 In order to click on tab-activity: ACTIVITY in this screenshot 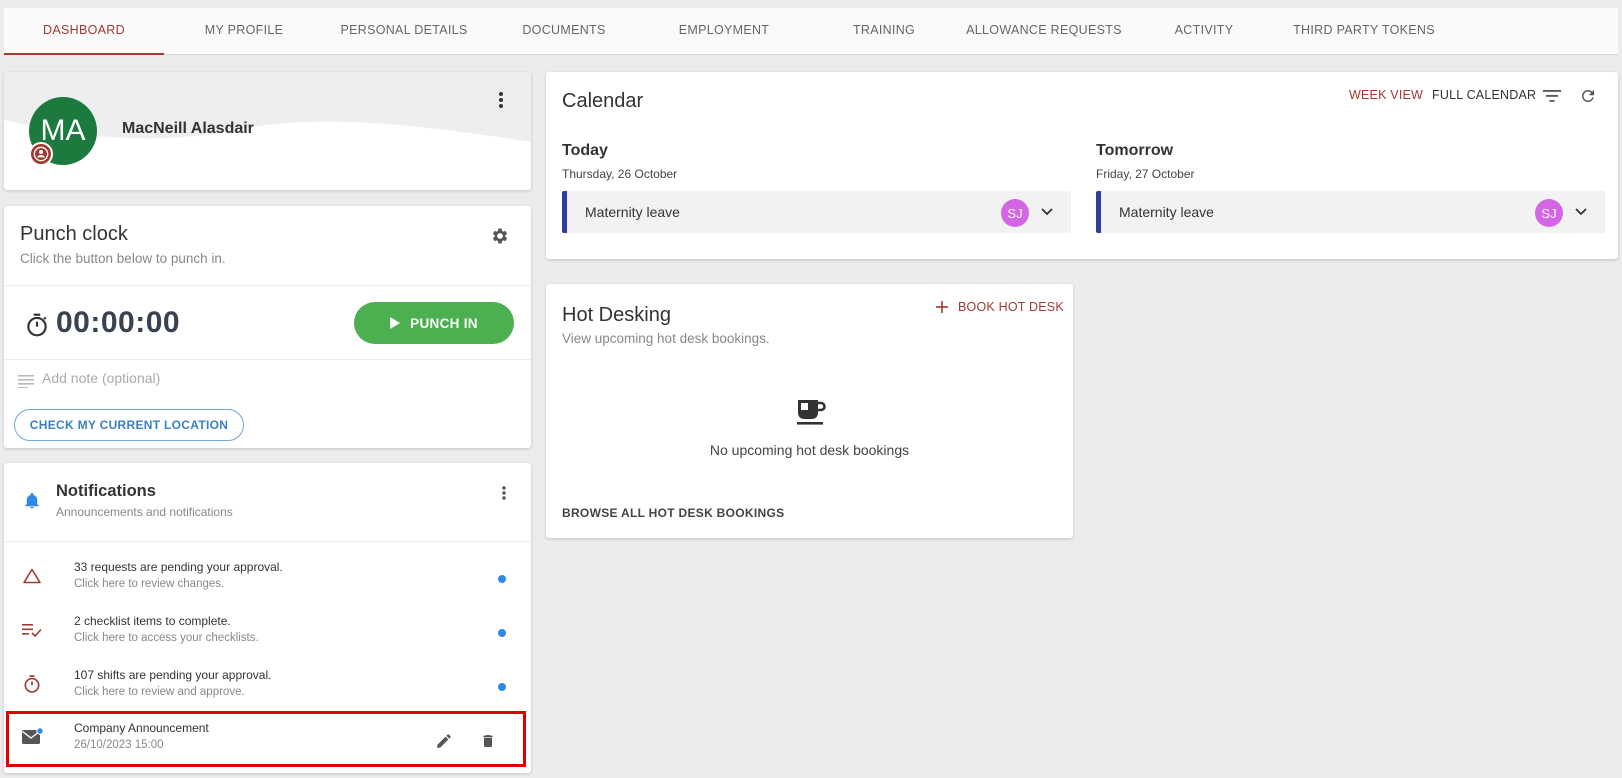, I will do `click(1204, 31)`.